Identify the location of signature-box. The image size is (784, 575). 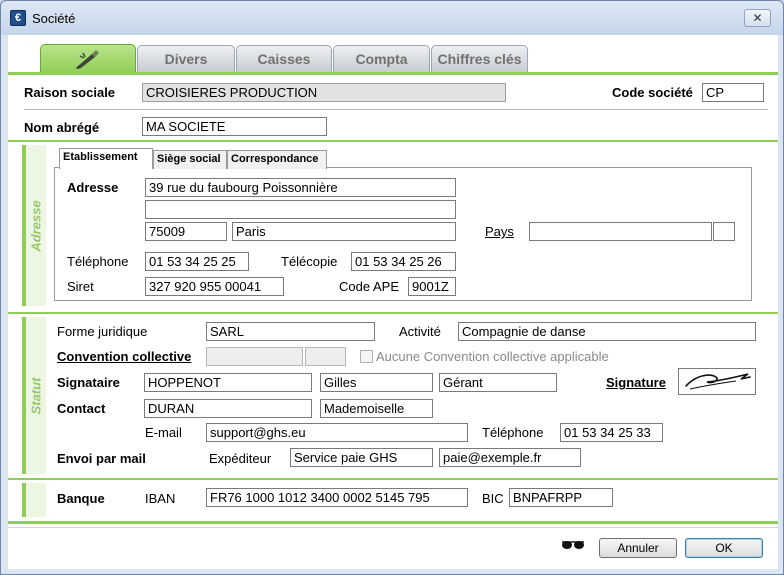
(717, 381).